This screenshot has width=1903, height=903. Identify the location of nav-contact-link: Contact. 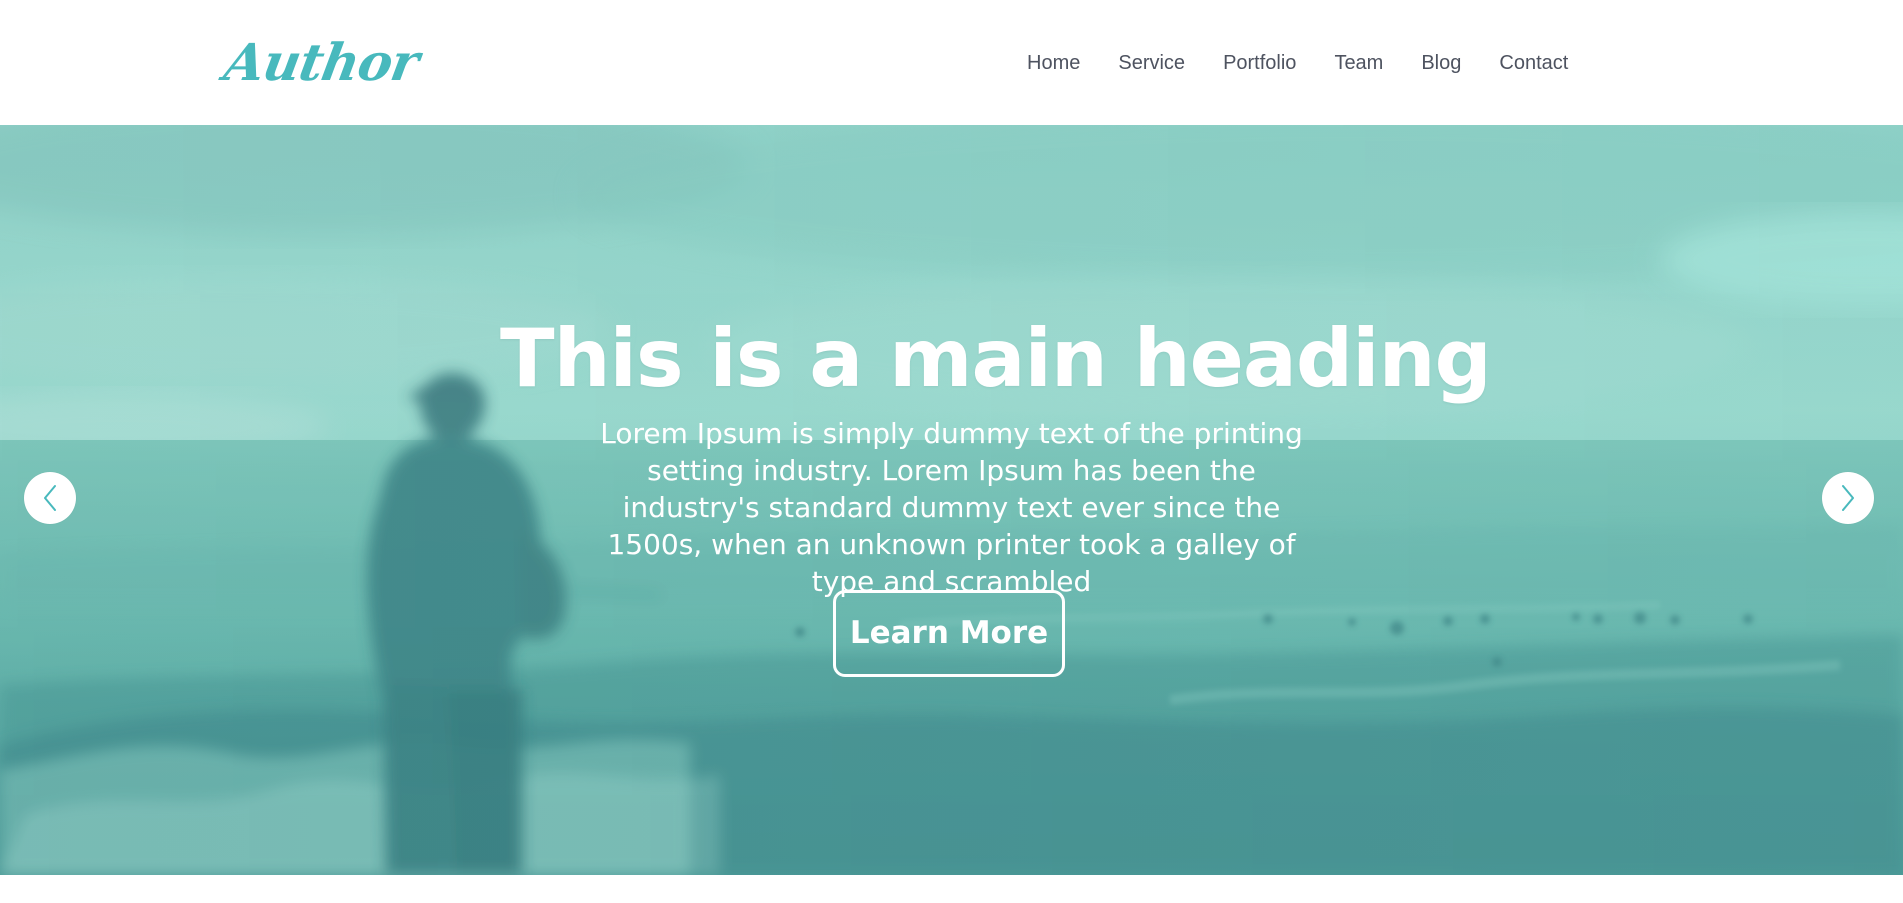
(1533, 63).